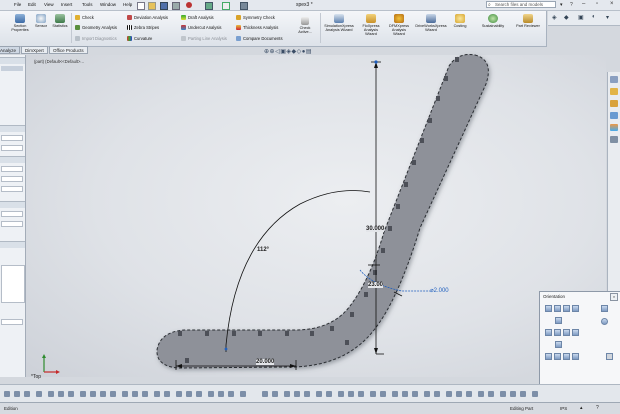  I want to click on vertical-dimension-long: 30.000, so click(375, 229).